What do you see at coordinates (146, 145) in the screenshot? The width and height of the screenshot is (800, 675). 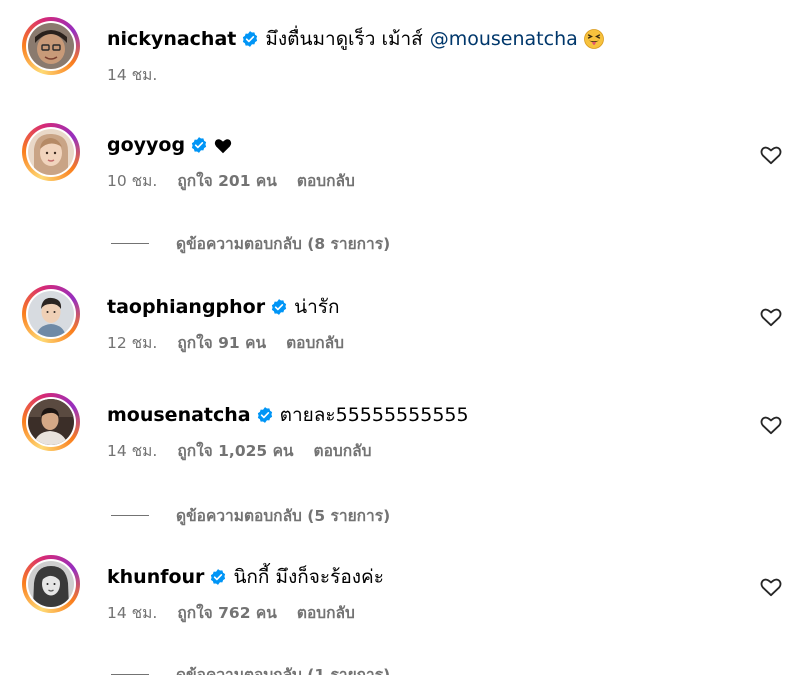 I see `username: goyyog` at bounding box center [146, 145].